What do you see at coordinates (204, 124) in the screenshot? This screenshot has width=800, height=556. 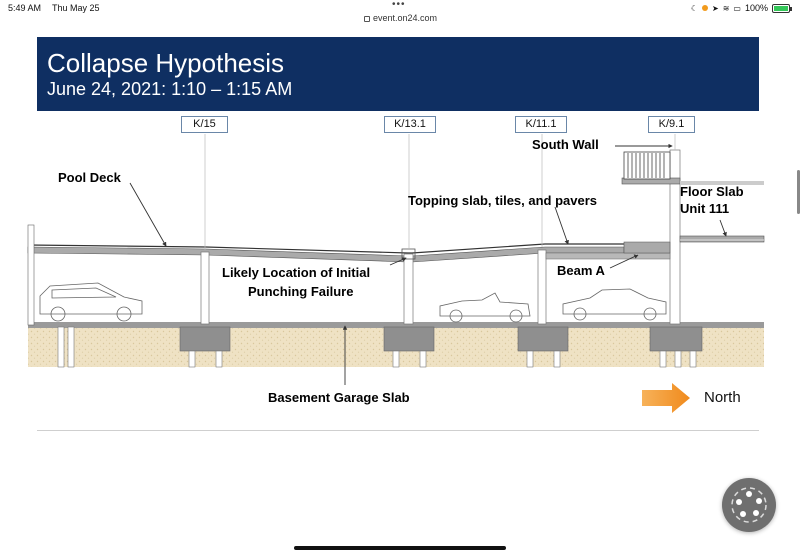 I see `column-tag-k15: K/15` at bounding box center [204, 124].